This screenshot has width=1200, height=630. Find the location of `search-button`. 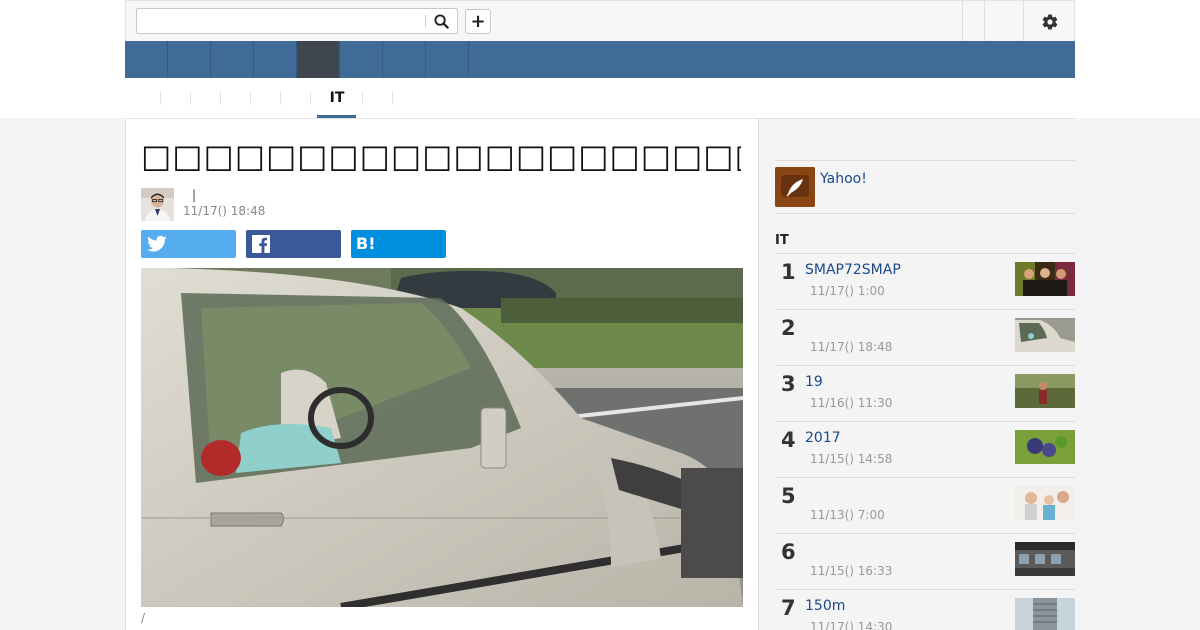

search-button is located at coordinates (441, 21).